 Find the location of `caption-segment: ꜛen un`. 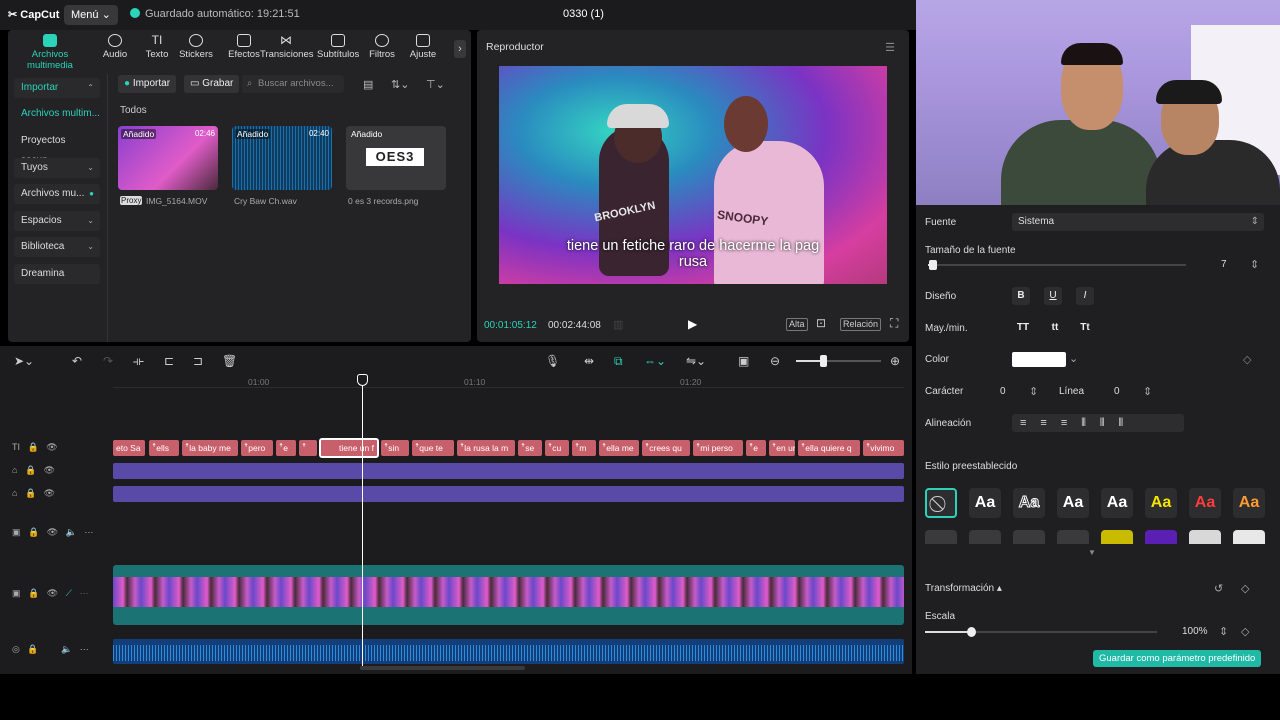

caption-segment: ꜛen un is located at coordinates (782, 448).